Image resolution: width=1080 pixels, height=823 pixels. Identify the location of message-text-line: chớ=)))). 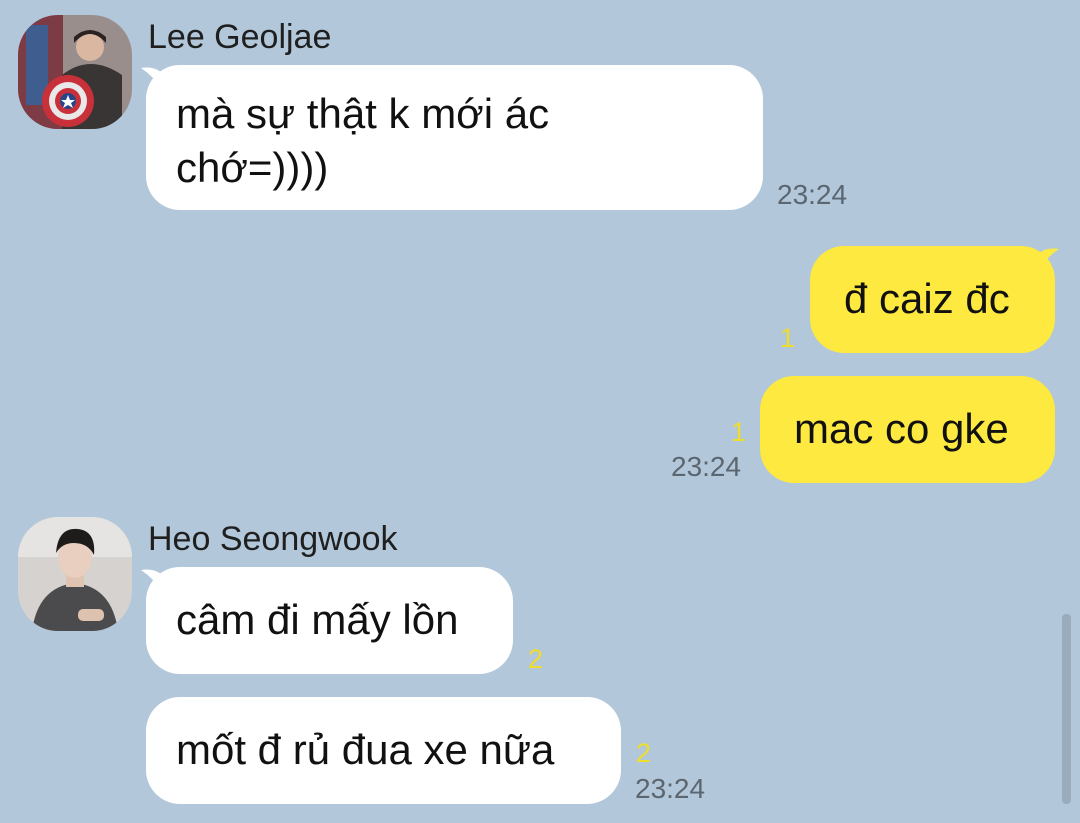
(252, 167).